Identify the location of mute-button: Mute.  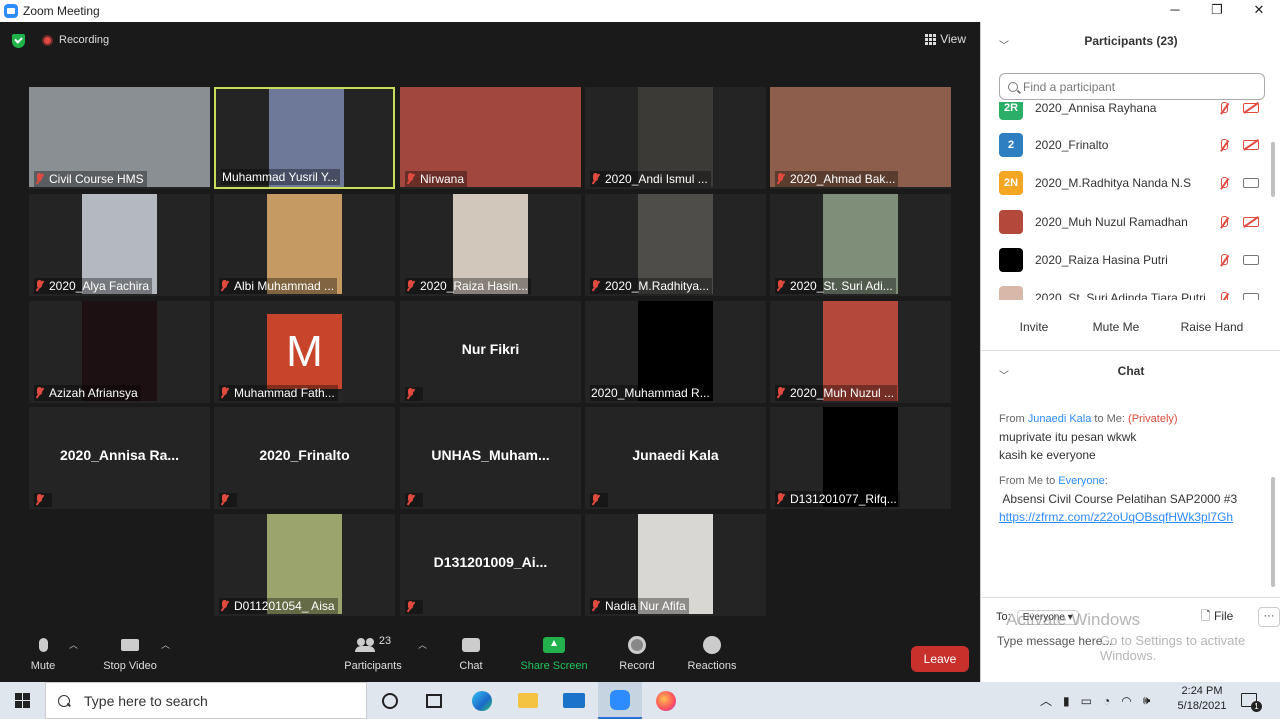
(43, 653).